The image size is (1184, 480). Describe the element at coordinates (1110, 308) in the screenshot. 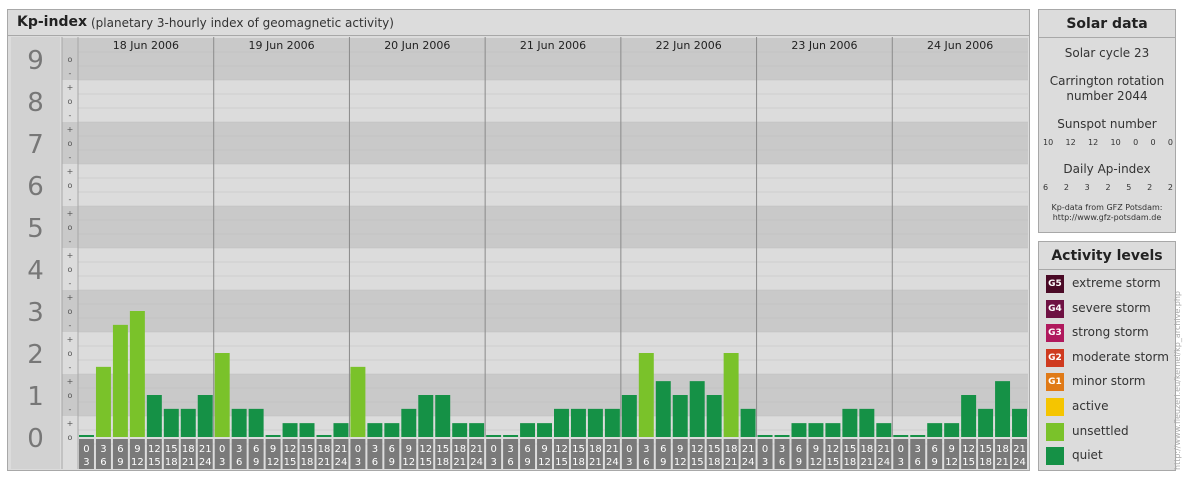

I see `activity-level-severe-storm: G4 severe storm` at that location.